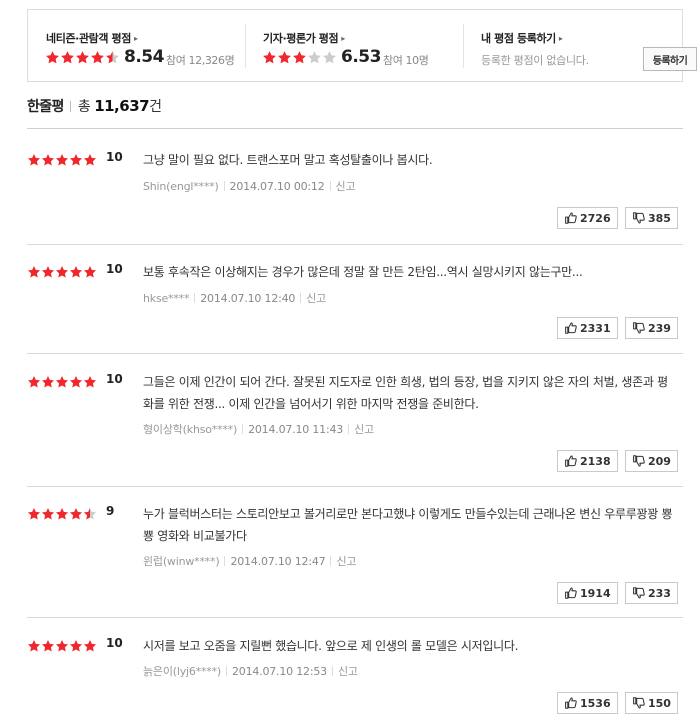 The image size is (700, 724). Describe the element at coordinates (587, 328) in the screenshot. I see `like-button: 2331` at that location.